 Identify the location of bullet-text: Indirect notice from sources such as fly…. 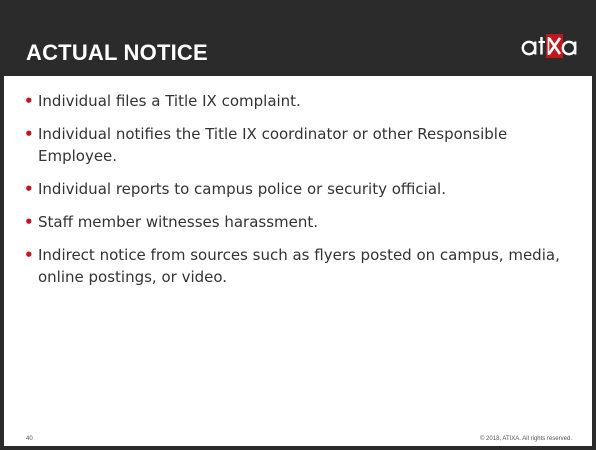
(299, 266).